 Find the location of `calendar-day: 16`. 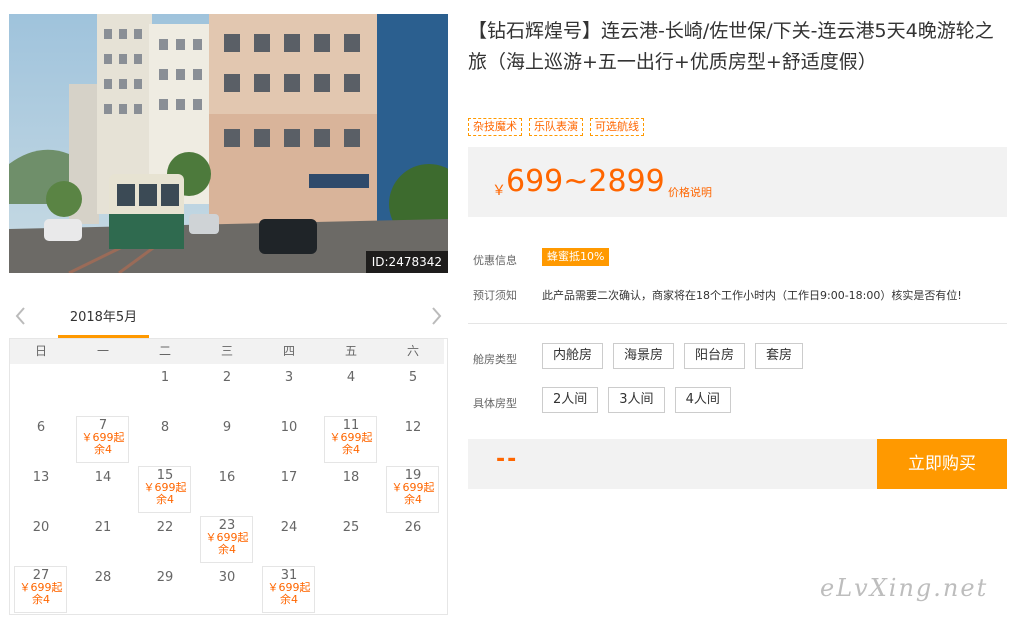

calendar-day: 16 is located at coordinates (227, 489).